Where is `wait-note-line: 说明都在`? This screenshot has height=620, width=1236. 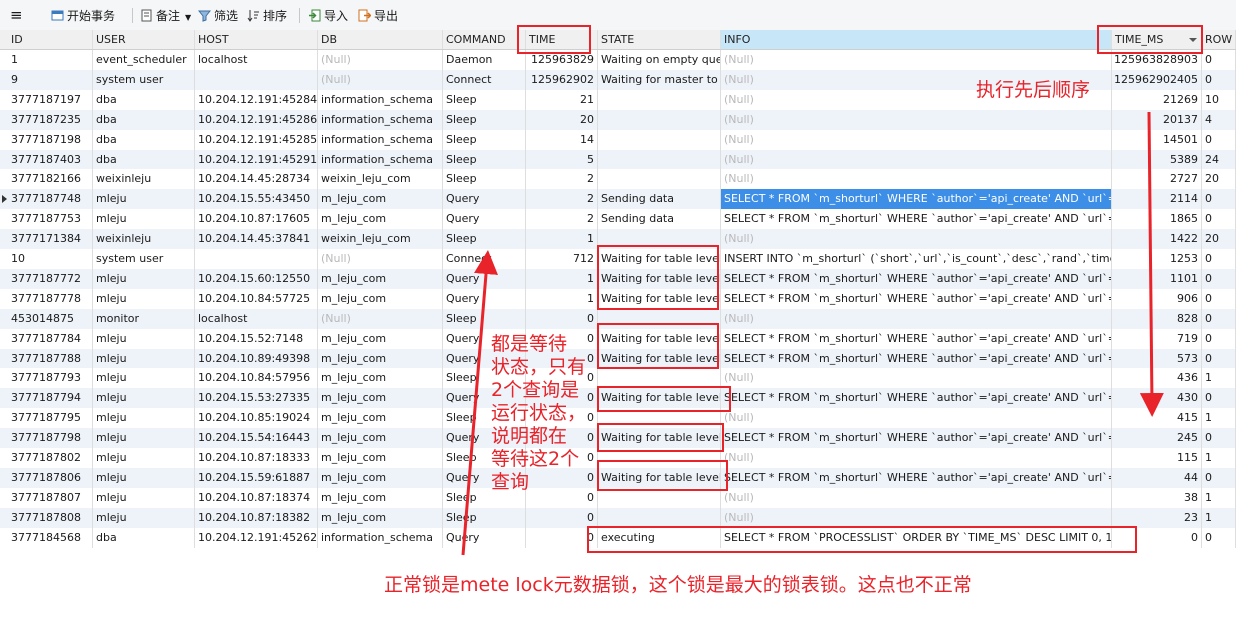
wait-note-line: 说明都在 is located at coordinates (529, 436).